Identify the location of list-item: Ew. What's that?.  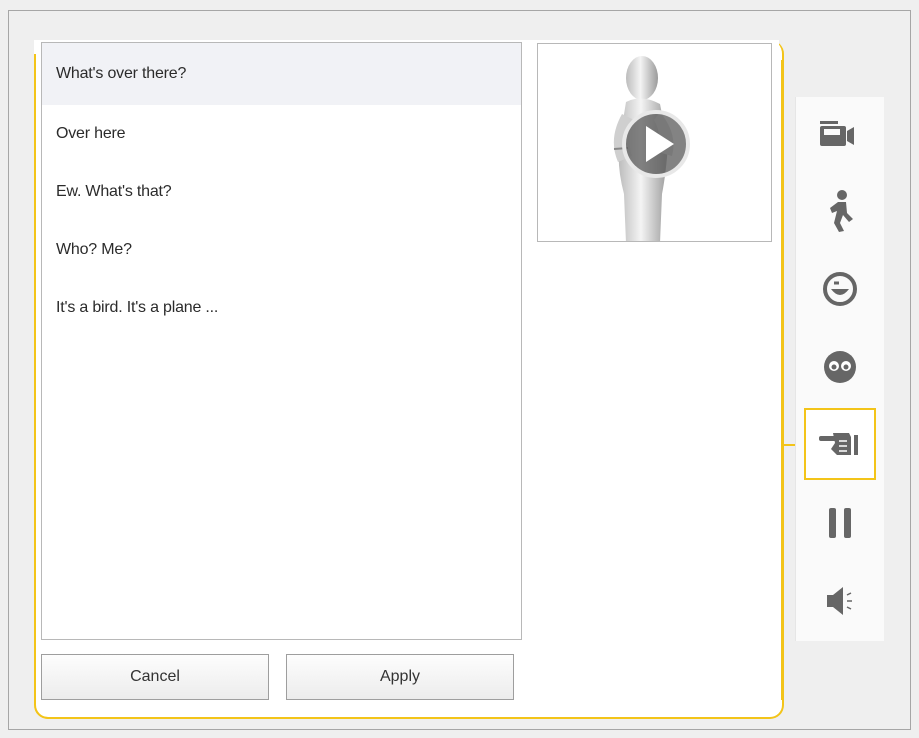
(281, 192).